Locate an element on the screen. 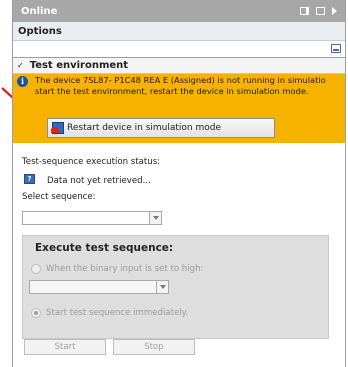 Image resolution: width=348 pixels, height=367 pixels. radio-binary-input: When the binary input is set to high: is located at coordinates (117, 269).